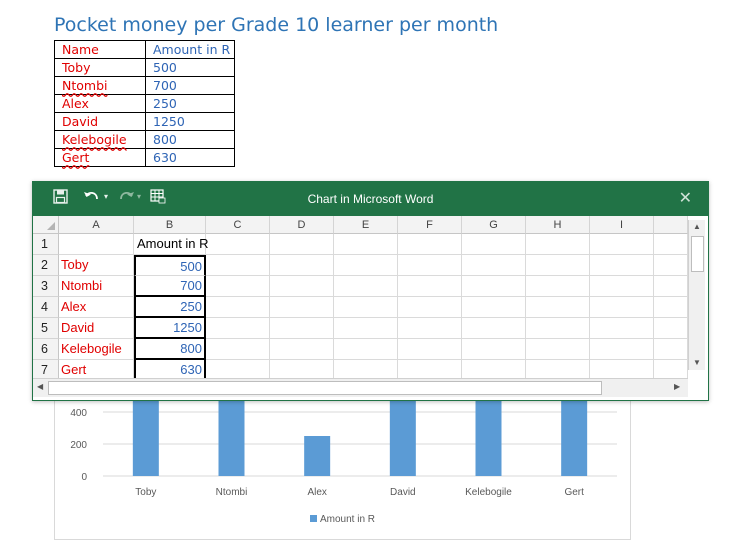 Image resolution: width=731 pixels, height=553 pixels. I want to click on column-header-d: D, so click(302, 225).